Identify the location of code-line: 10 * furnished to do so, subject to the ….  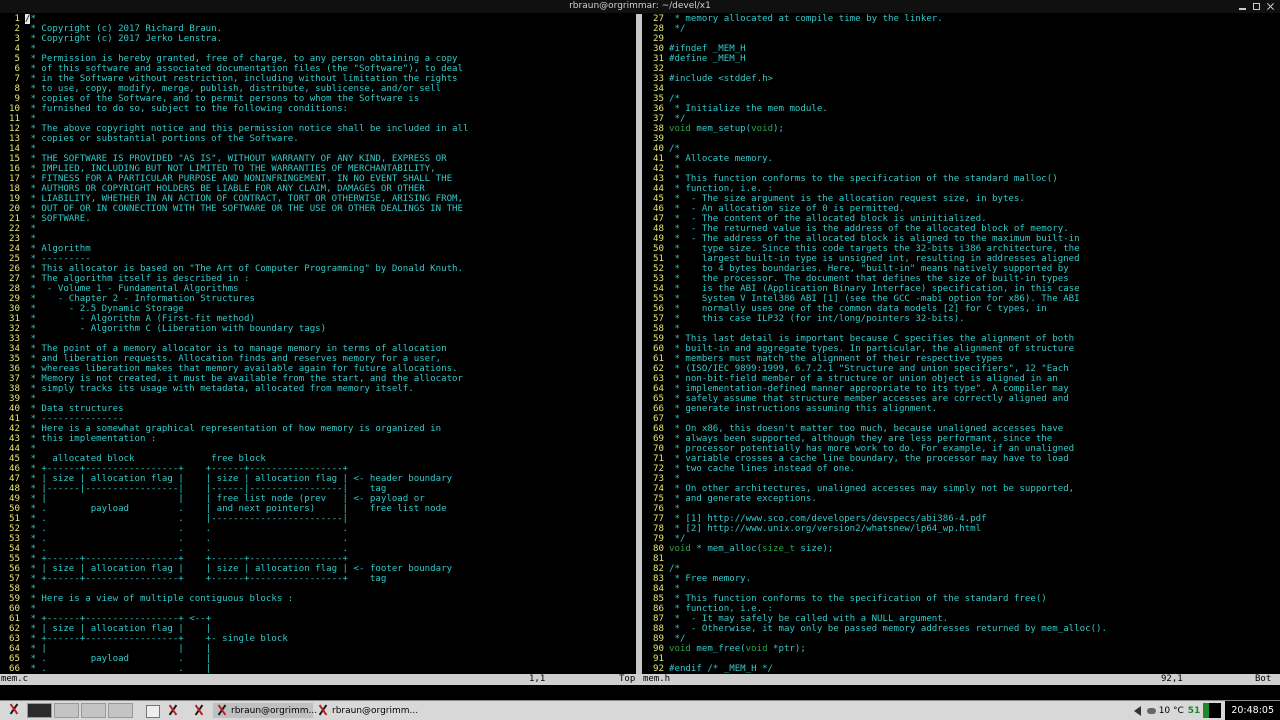
(318, 109).